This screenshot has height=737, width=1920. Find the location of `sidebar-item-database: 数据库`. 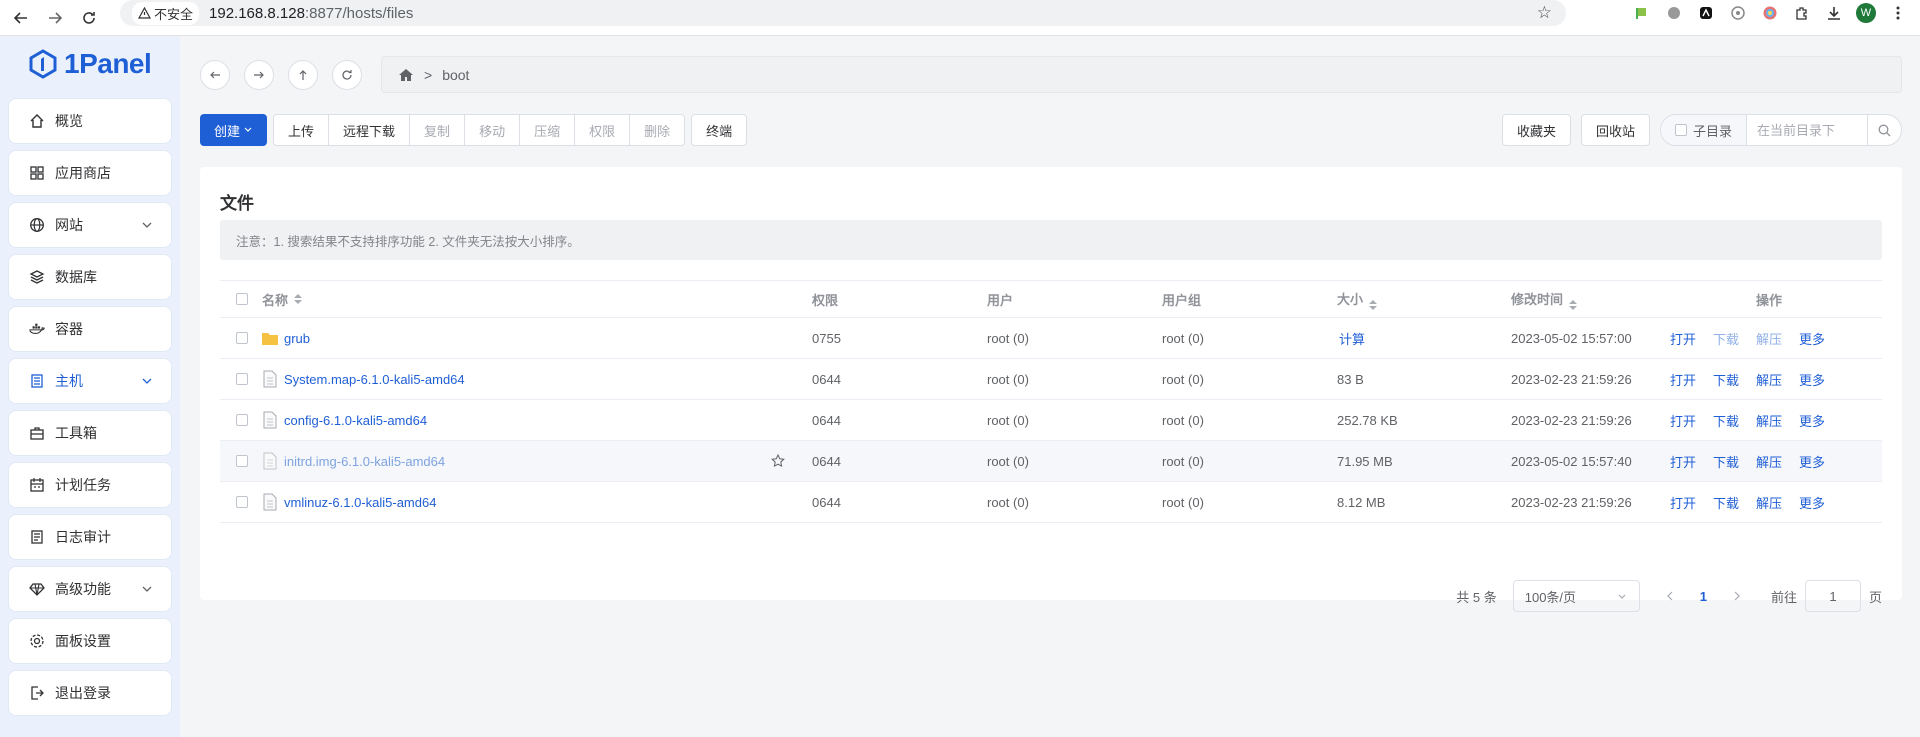

sidebar-item-database: 数据库 is located at coordinates (90, 277).